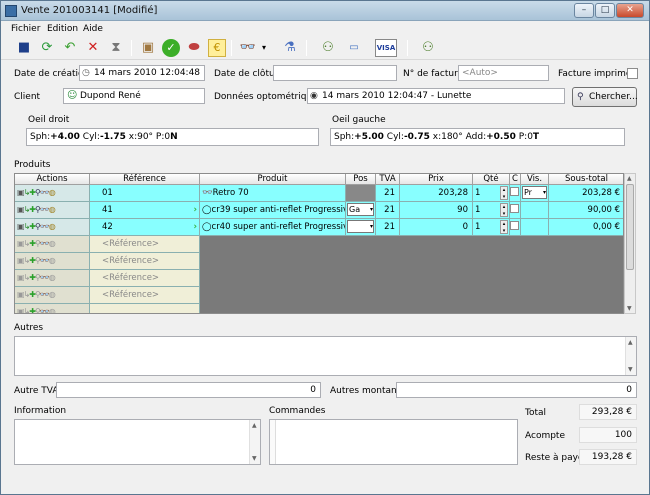 The width and height of the screenshot is (650, 495). Describe the element at coordinates (273, 179) in the screenshot. I see `col-produit: Produit` at that location.